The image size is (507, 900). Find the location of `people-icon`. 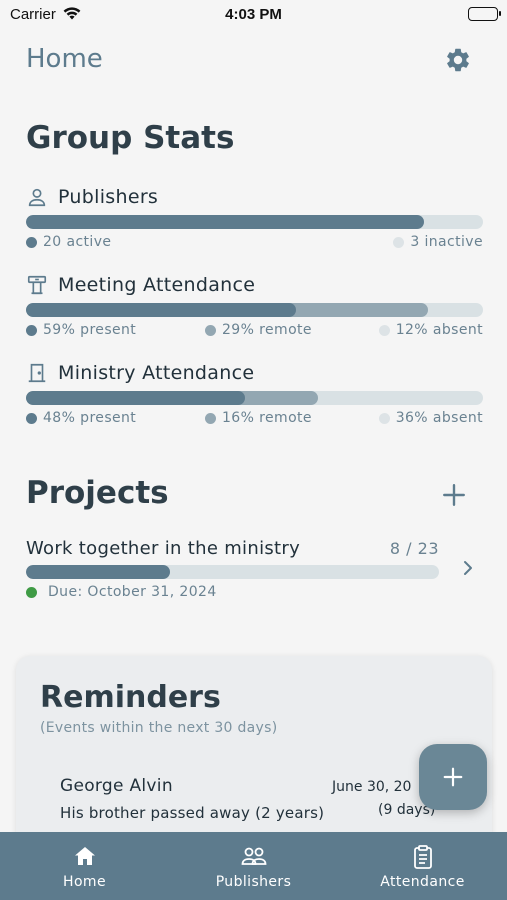

people-icon is located at coordinates (254, 857).